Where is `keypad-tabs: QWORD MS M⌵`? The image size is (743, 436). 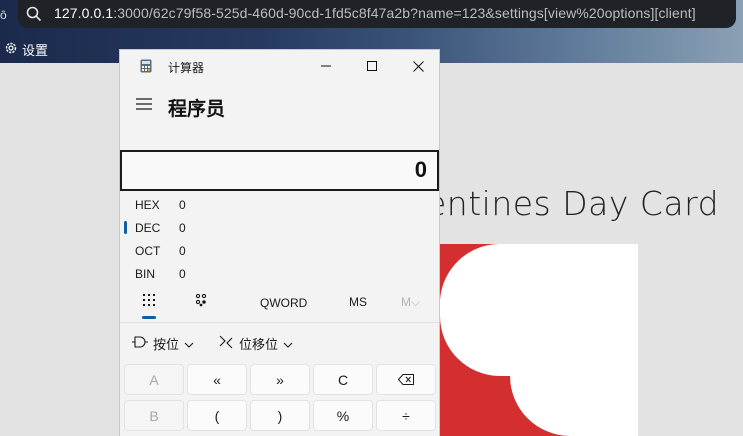 keypad-tabs: QWORD MS M⌵ is located at coordinates (279, 303).